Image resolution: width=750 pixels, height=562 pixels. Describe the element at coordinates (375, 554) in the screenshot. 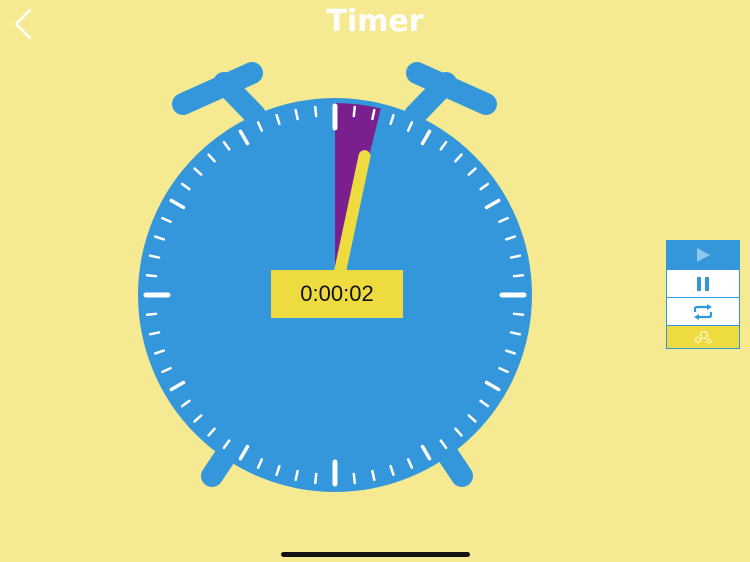

I see `home-indicator` at that location.